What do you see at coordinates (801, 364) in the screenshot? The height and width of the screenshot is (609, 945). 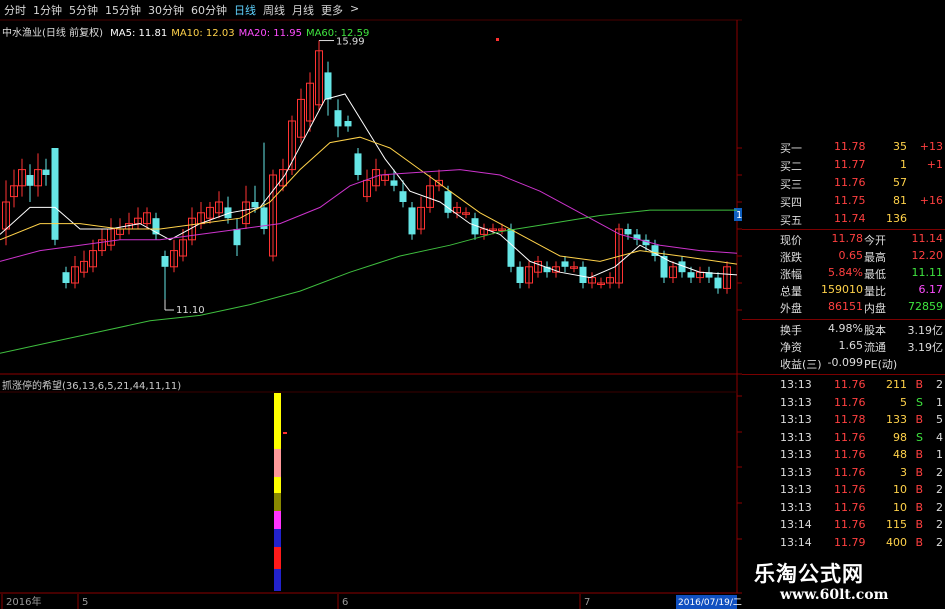 I see `stat-label: 收益(三)` at bounding box center [801, 364].